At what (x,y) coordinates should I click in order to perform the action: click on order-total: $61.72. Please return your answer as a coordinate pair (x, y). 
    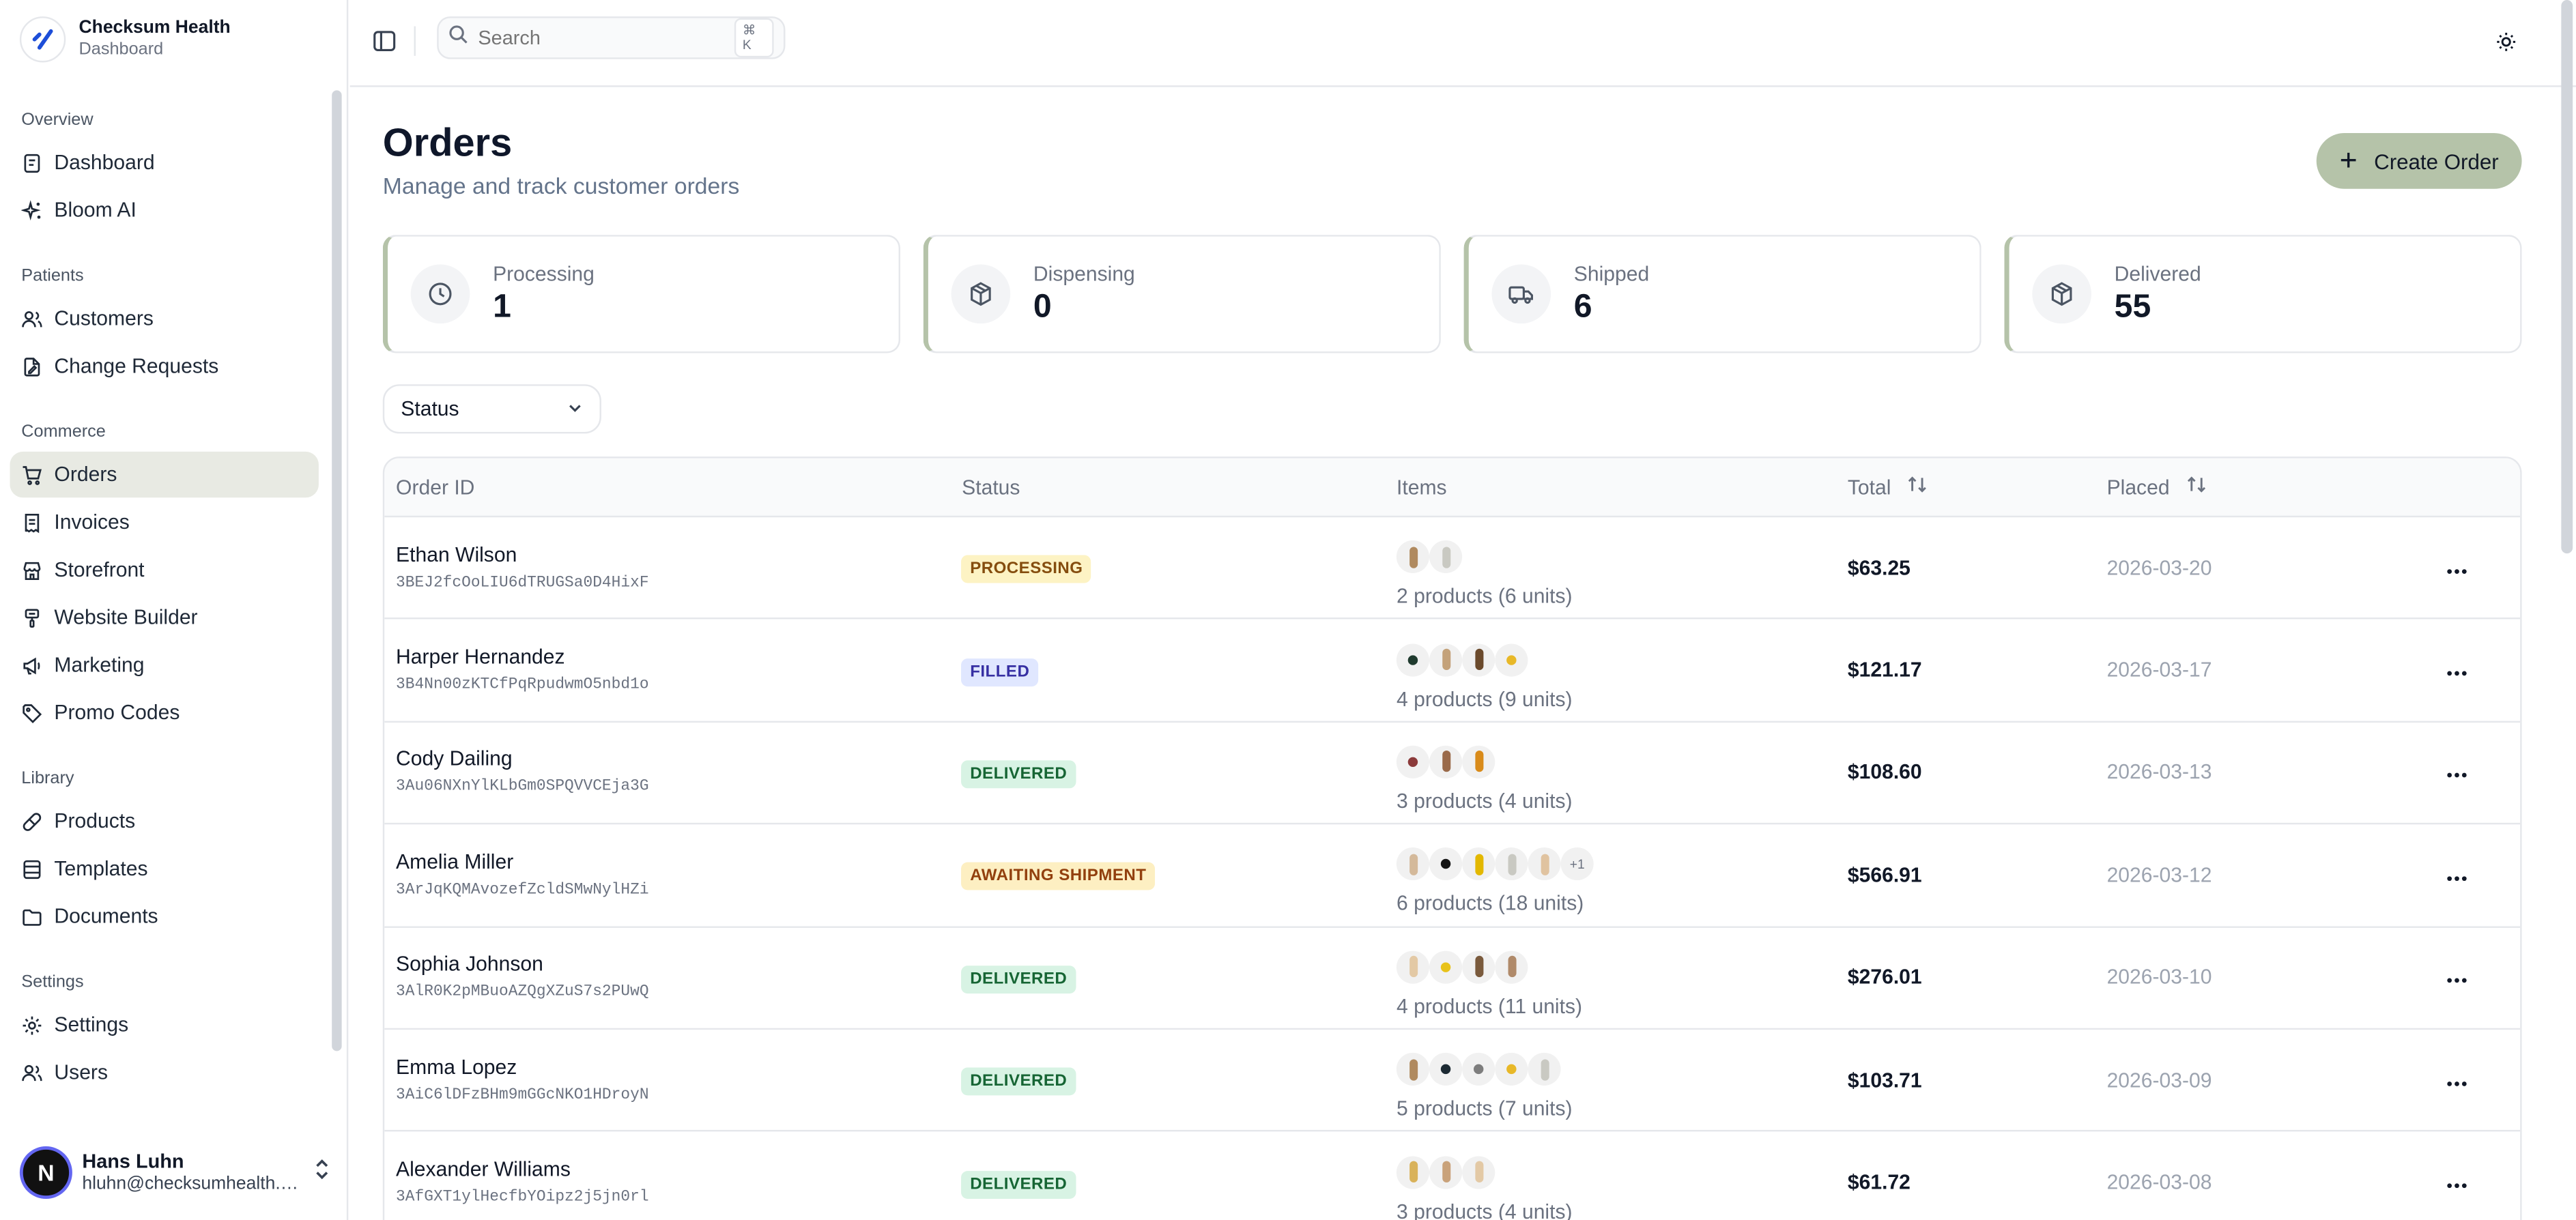
    Looking at the image, I should click on (1878, 1182).